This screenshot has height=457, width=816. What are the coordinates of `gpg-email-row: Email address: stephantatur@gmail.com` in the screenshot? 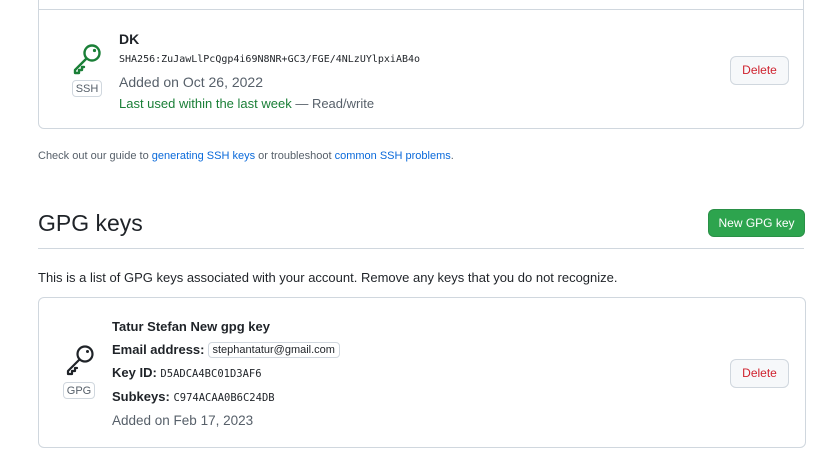 It's located at (226, 350).